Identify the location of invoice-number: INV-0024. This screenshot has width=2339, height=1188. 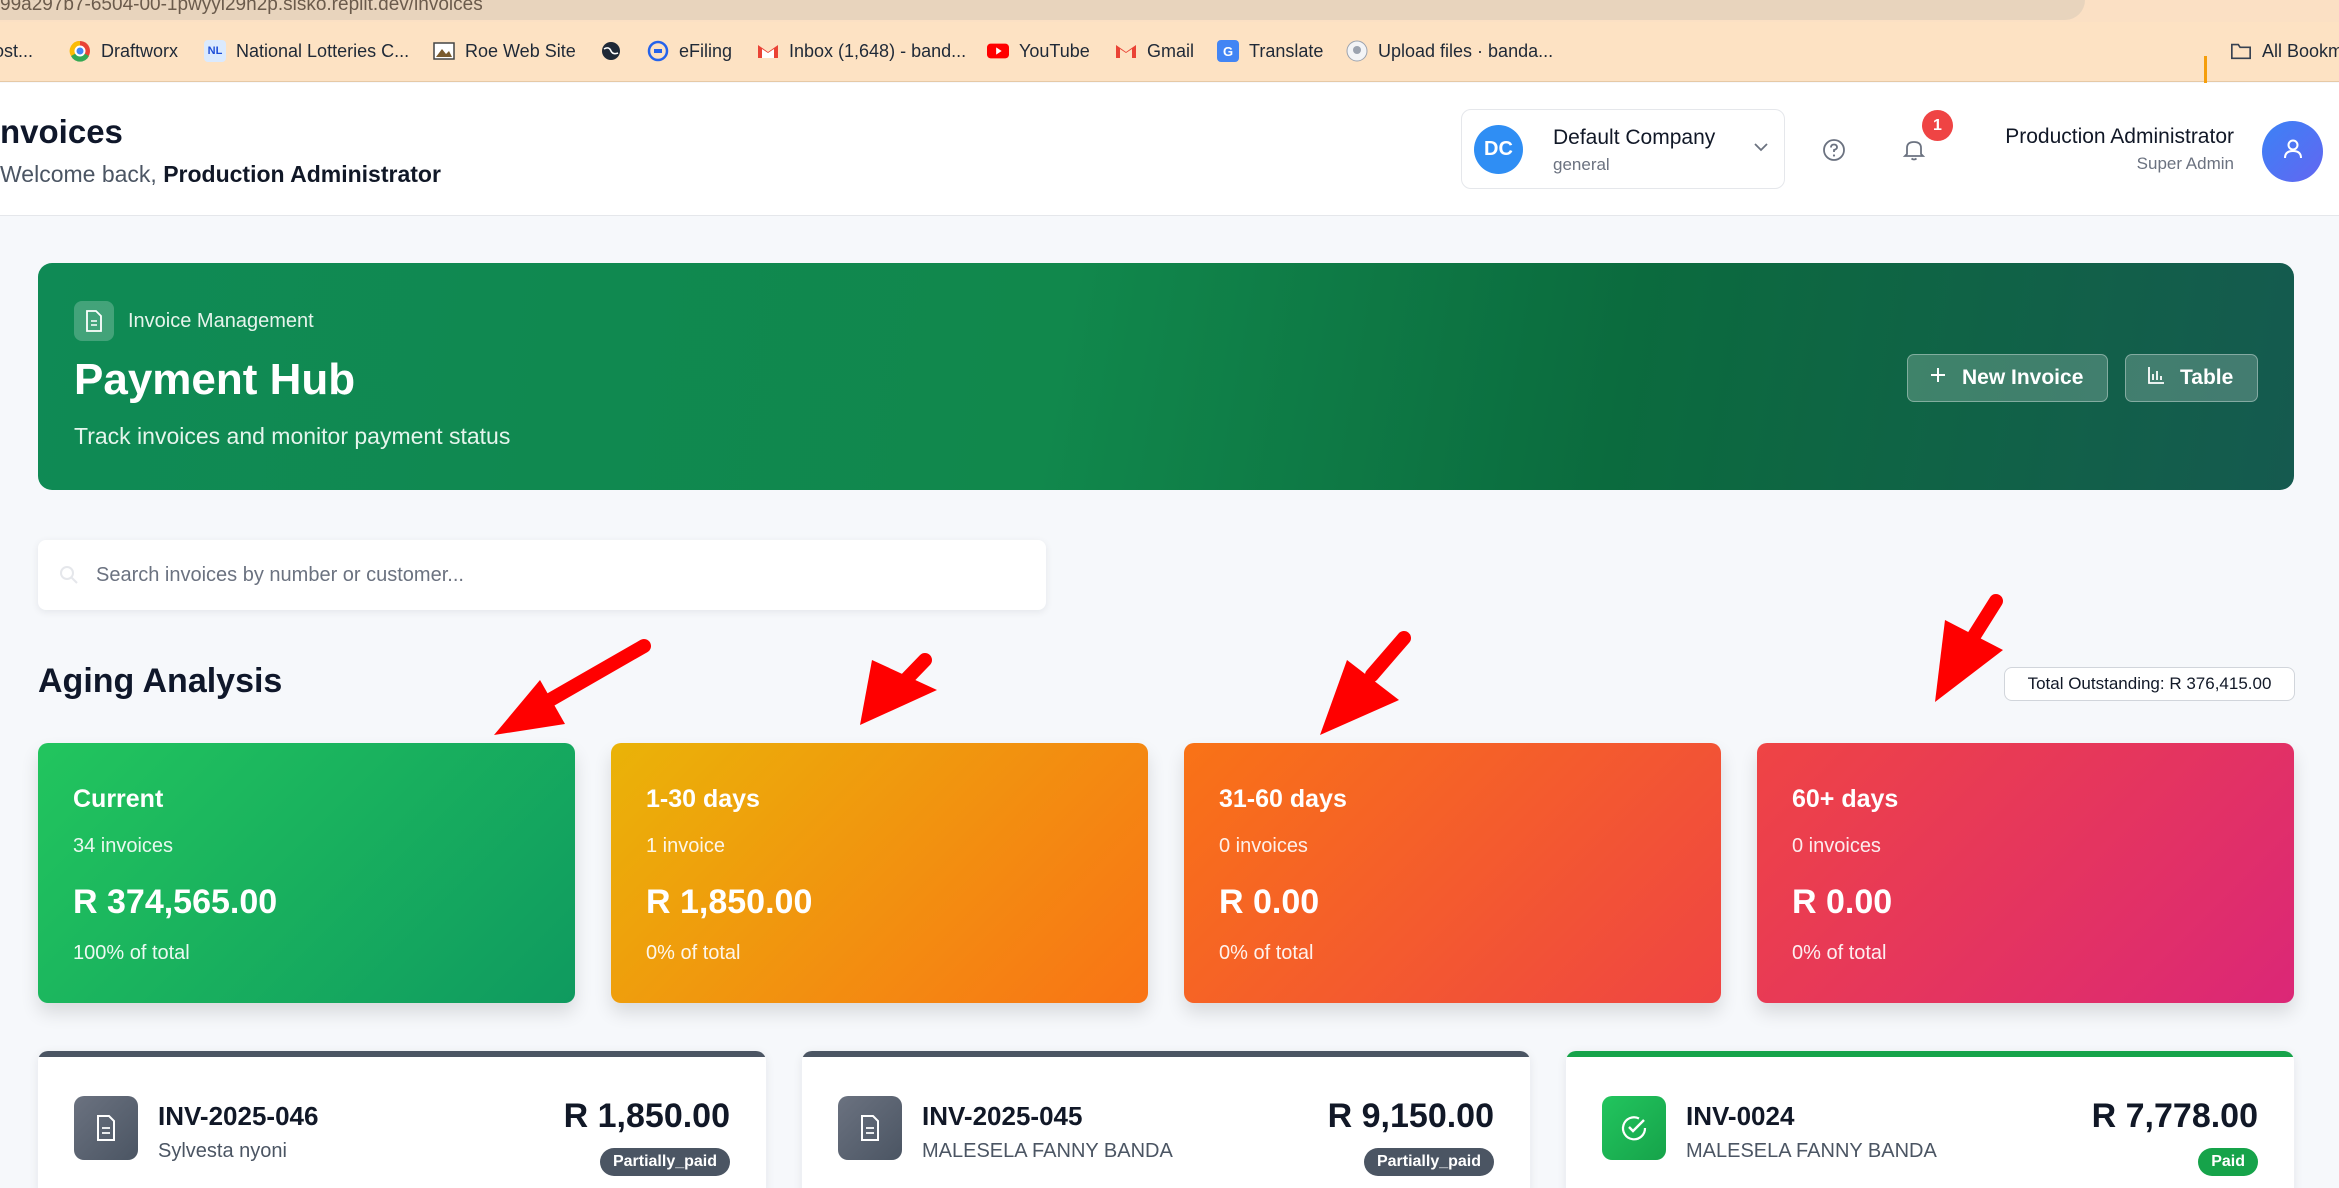
(1740, 1116).